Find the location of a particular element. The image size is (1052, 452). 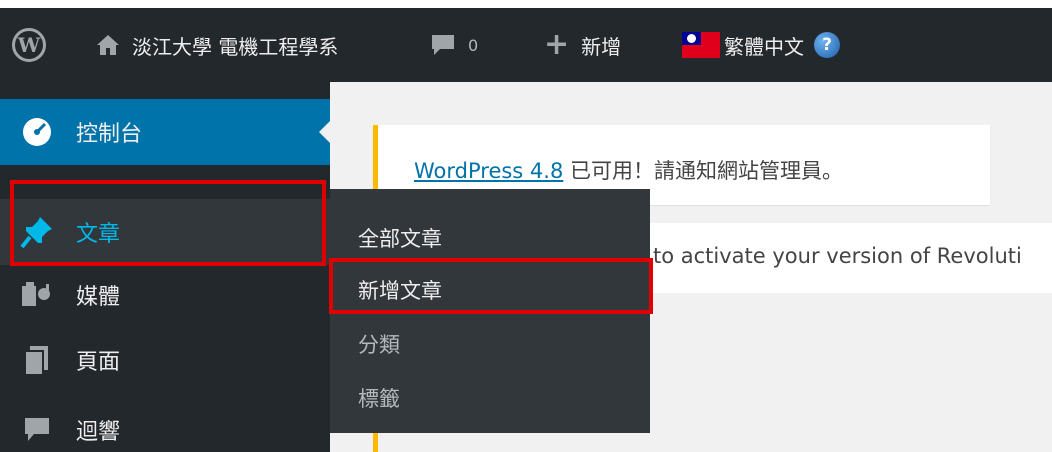

sidebar-item-label: 迴響 is located at coordinates (98, 432).